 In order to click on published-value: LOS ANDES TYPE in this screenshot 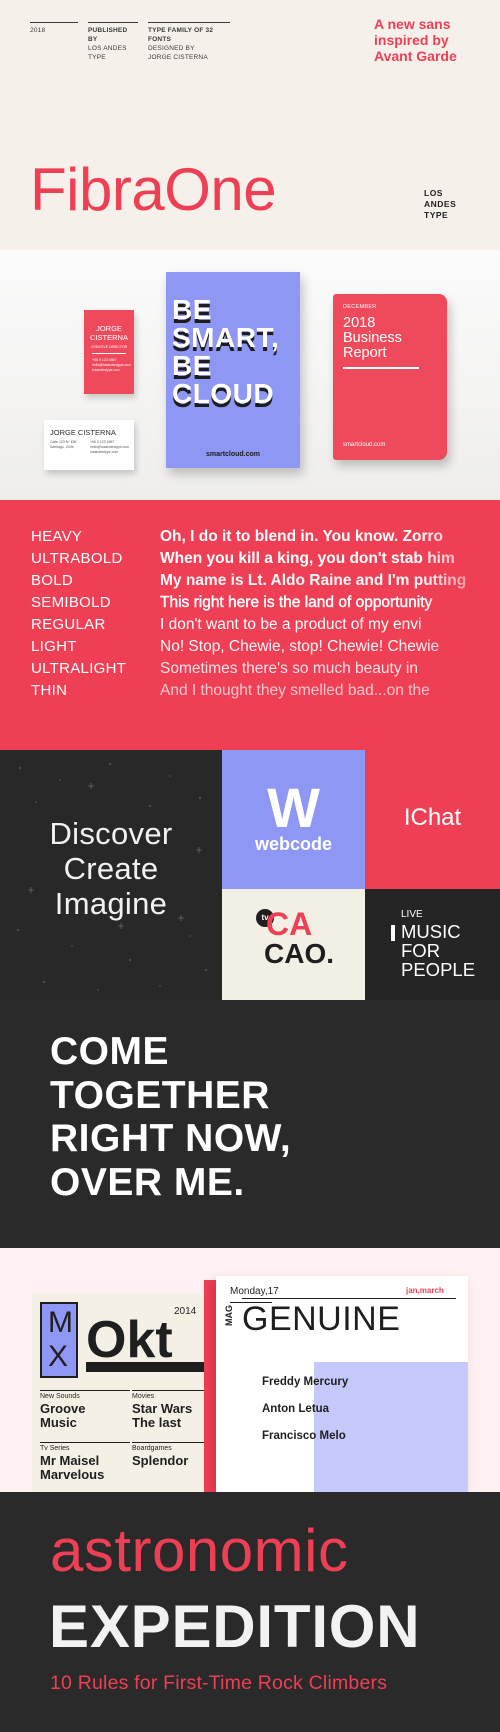, I will do `click(107, 53)`.